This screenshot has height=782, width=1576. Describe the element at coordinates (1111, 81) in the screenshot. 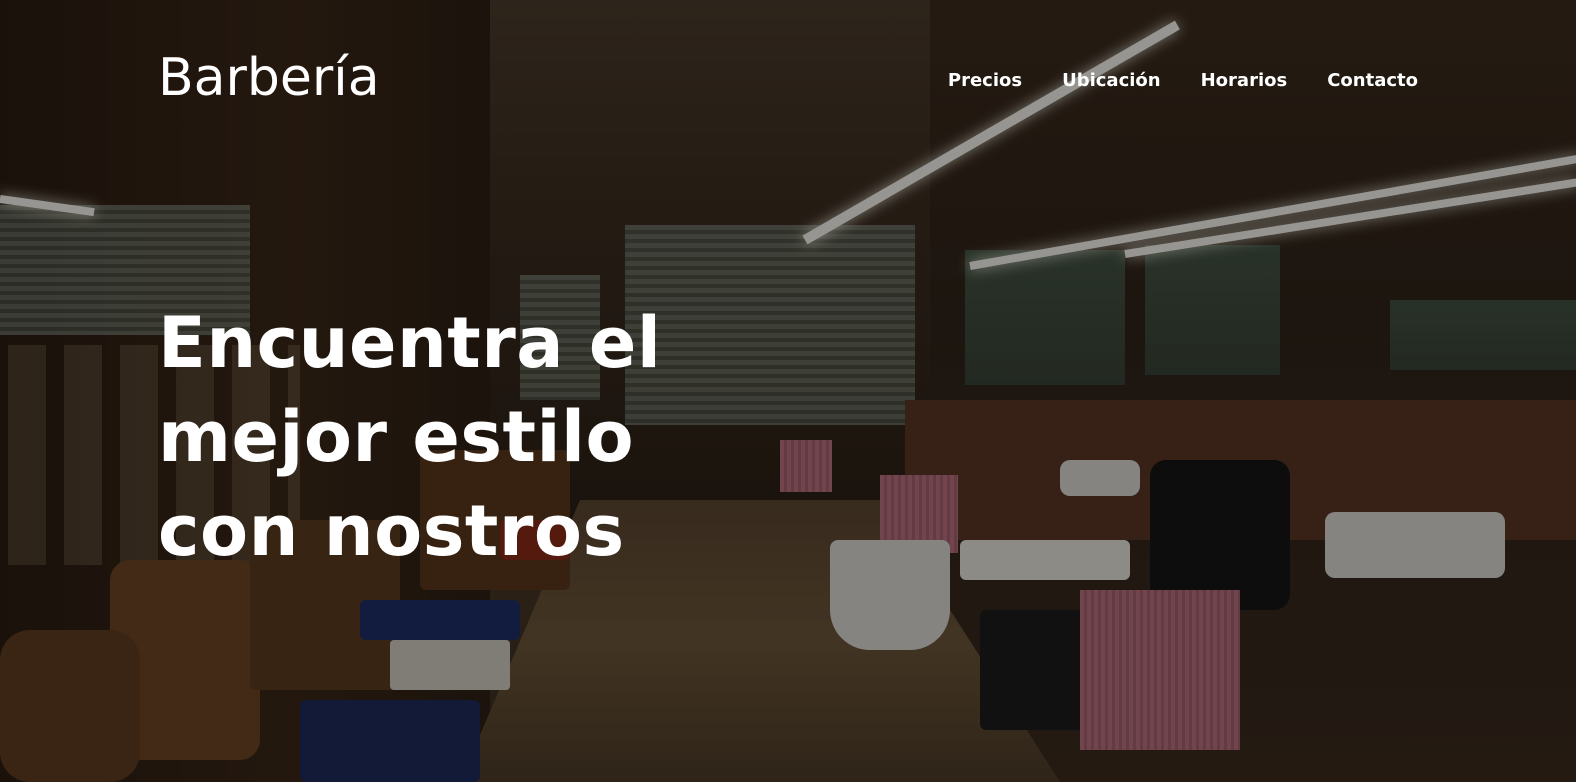

I see `nav-link-ubicacion: Ubicación` at that location.